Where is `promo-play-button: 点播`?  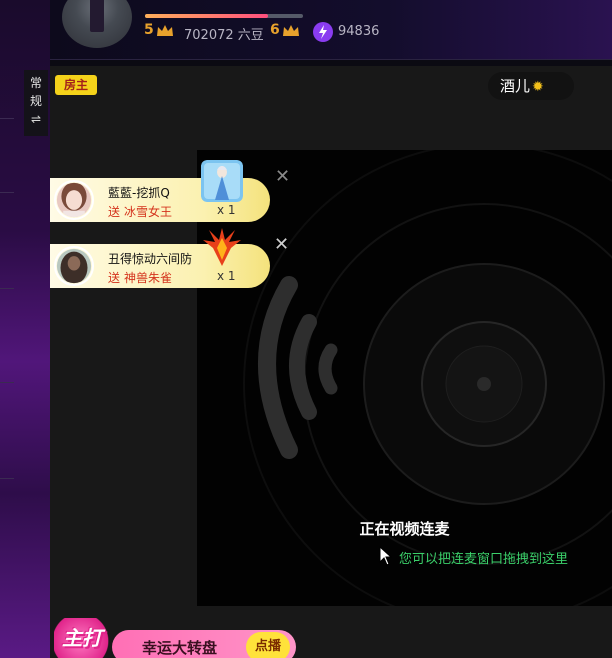
promo-play-button: 点播 is located at coordinates (268, 645).